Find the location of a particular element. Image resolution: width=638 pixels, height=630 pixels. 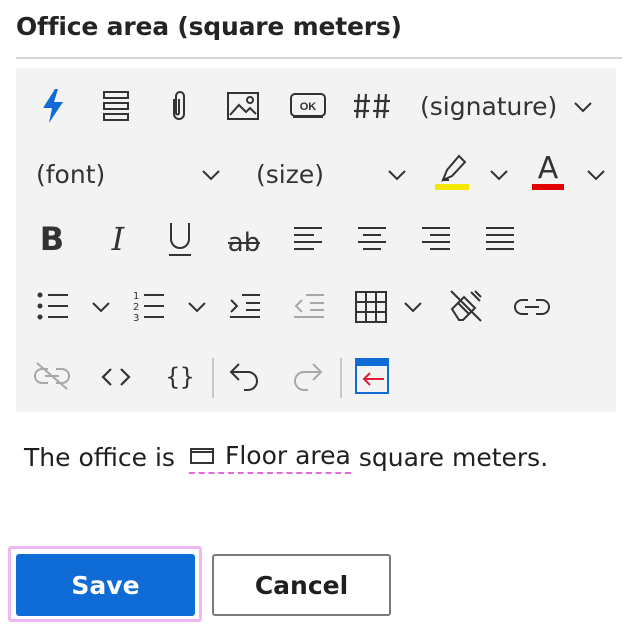

insert-button-control: OK is located at coordinates (308, 106).